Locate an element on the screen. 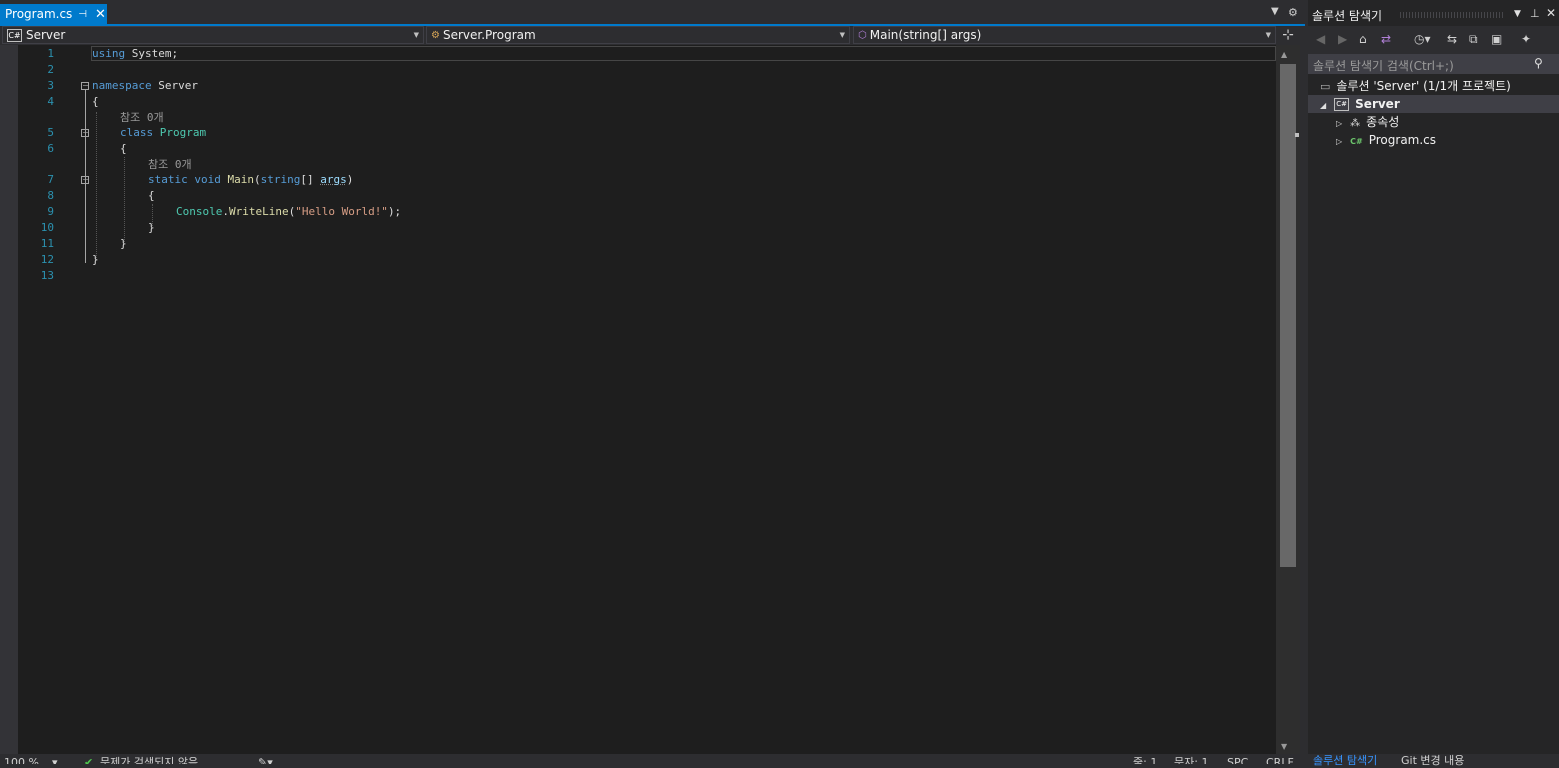  method-icon: ⬡ is located at coordinates (862, 35).